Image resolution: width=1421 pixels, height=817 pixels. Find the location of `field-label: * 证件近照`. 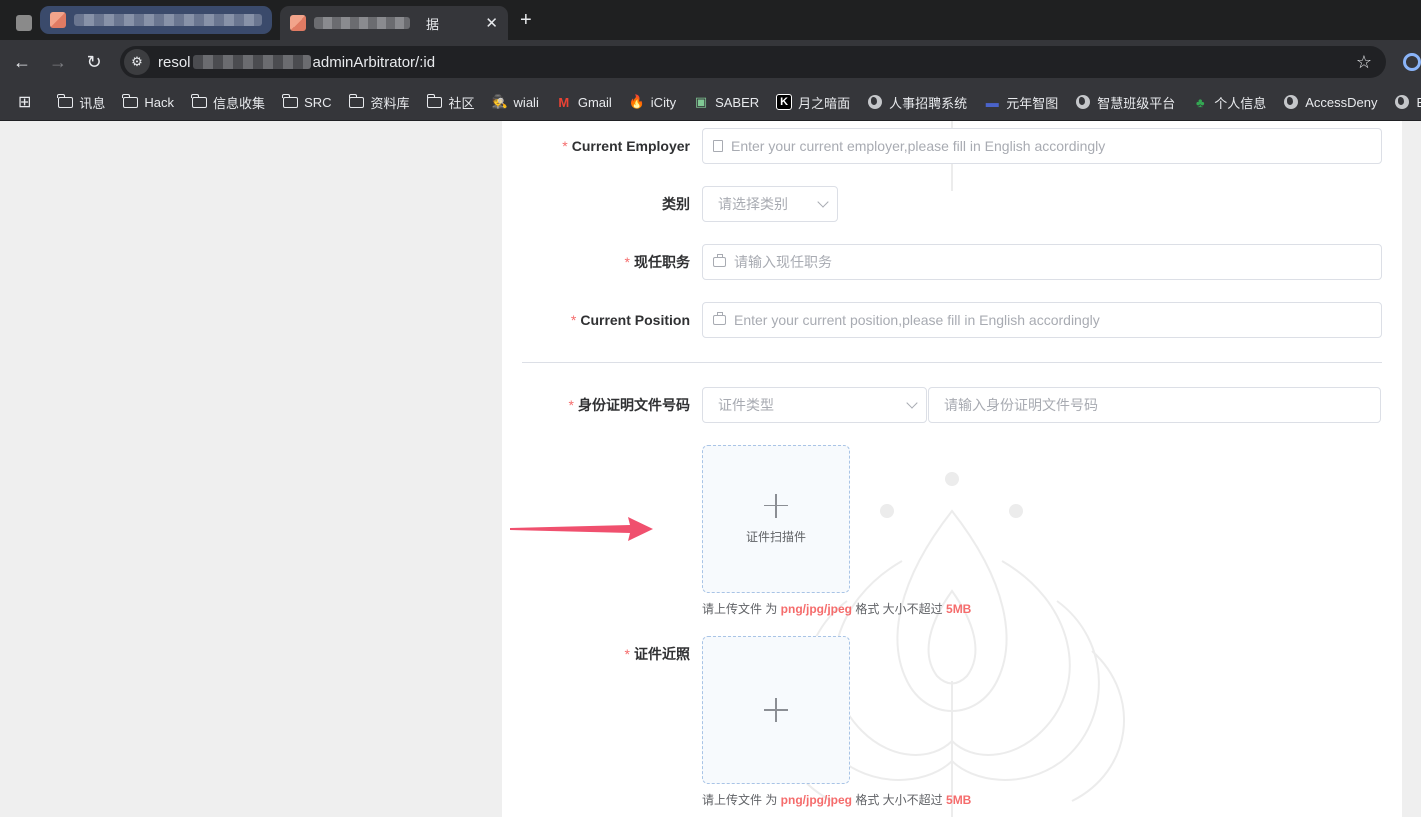

field-label: * 证件近照 is located at coordinates (657, 654).